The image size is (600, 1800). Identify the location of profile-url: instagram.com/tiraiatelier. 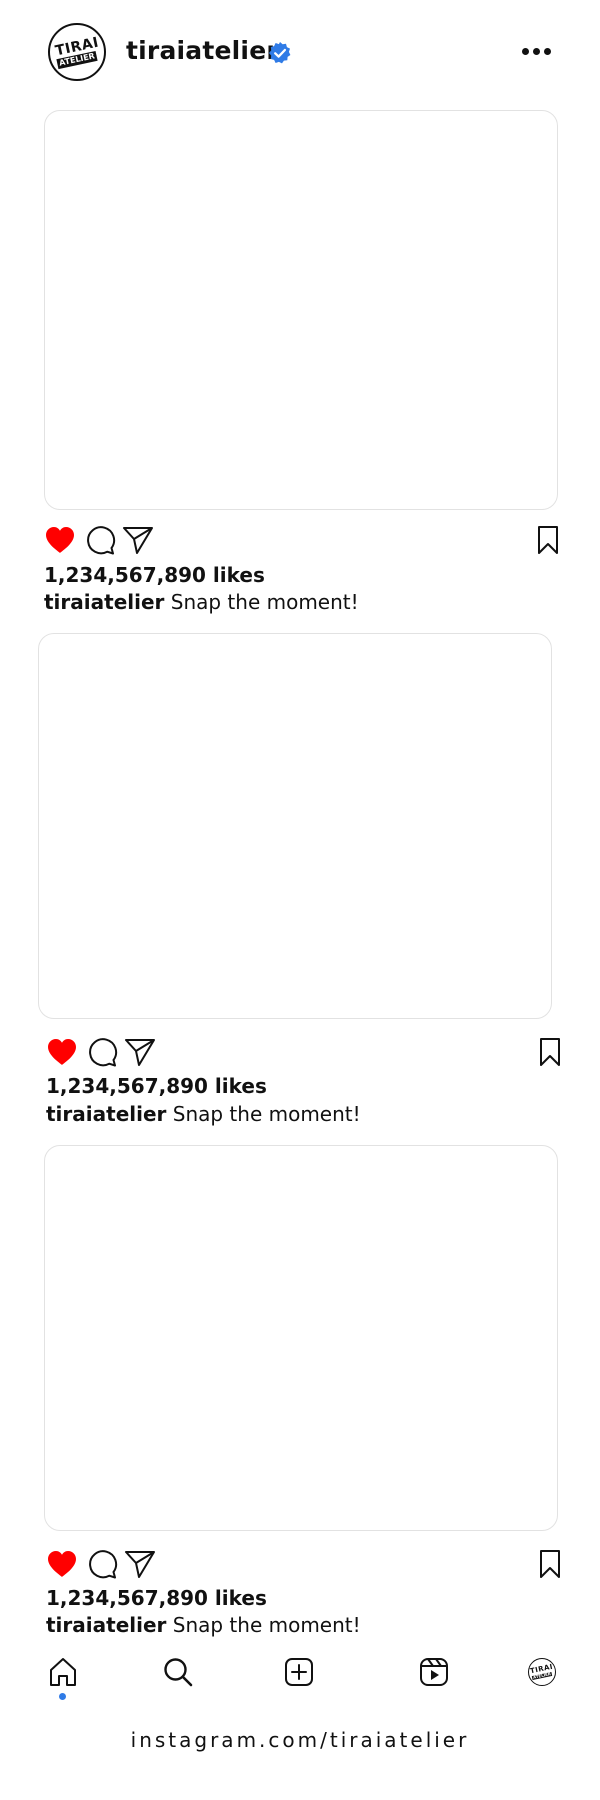
(300, 1740).